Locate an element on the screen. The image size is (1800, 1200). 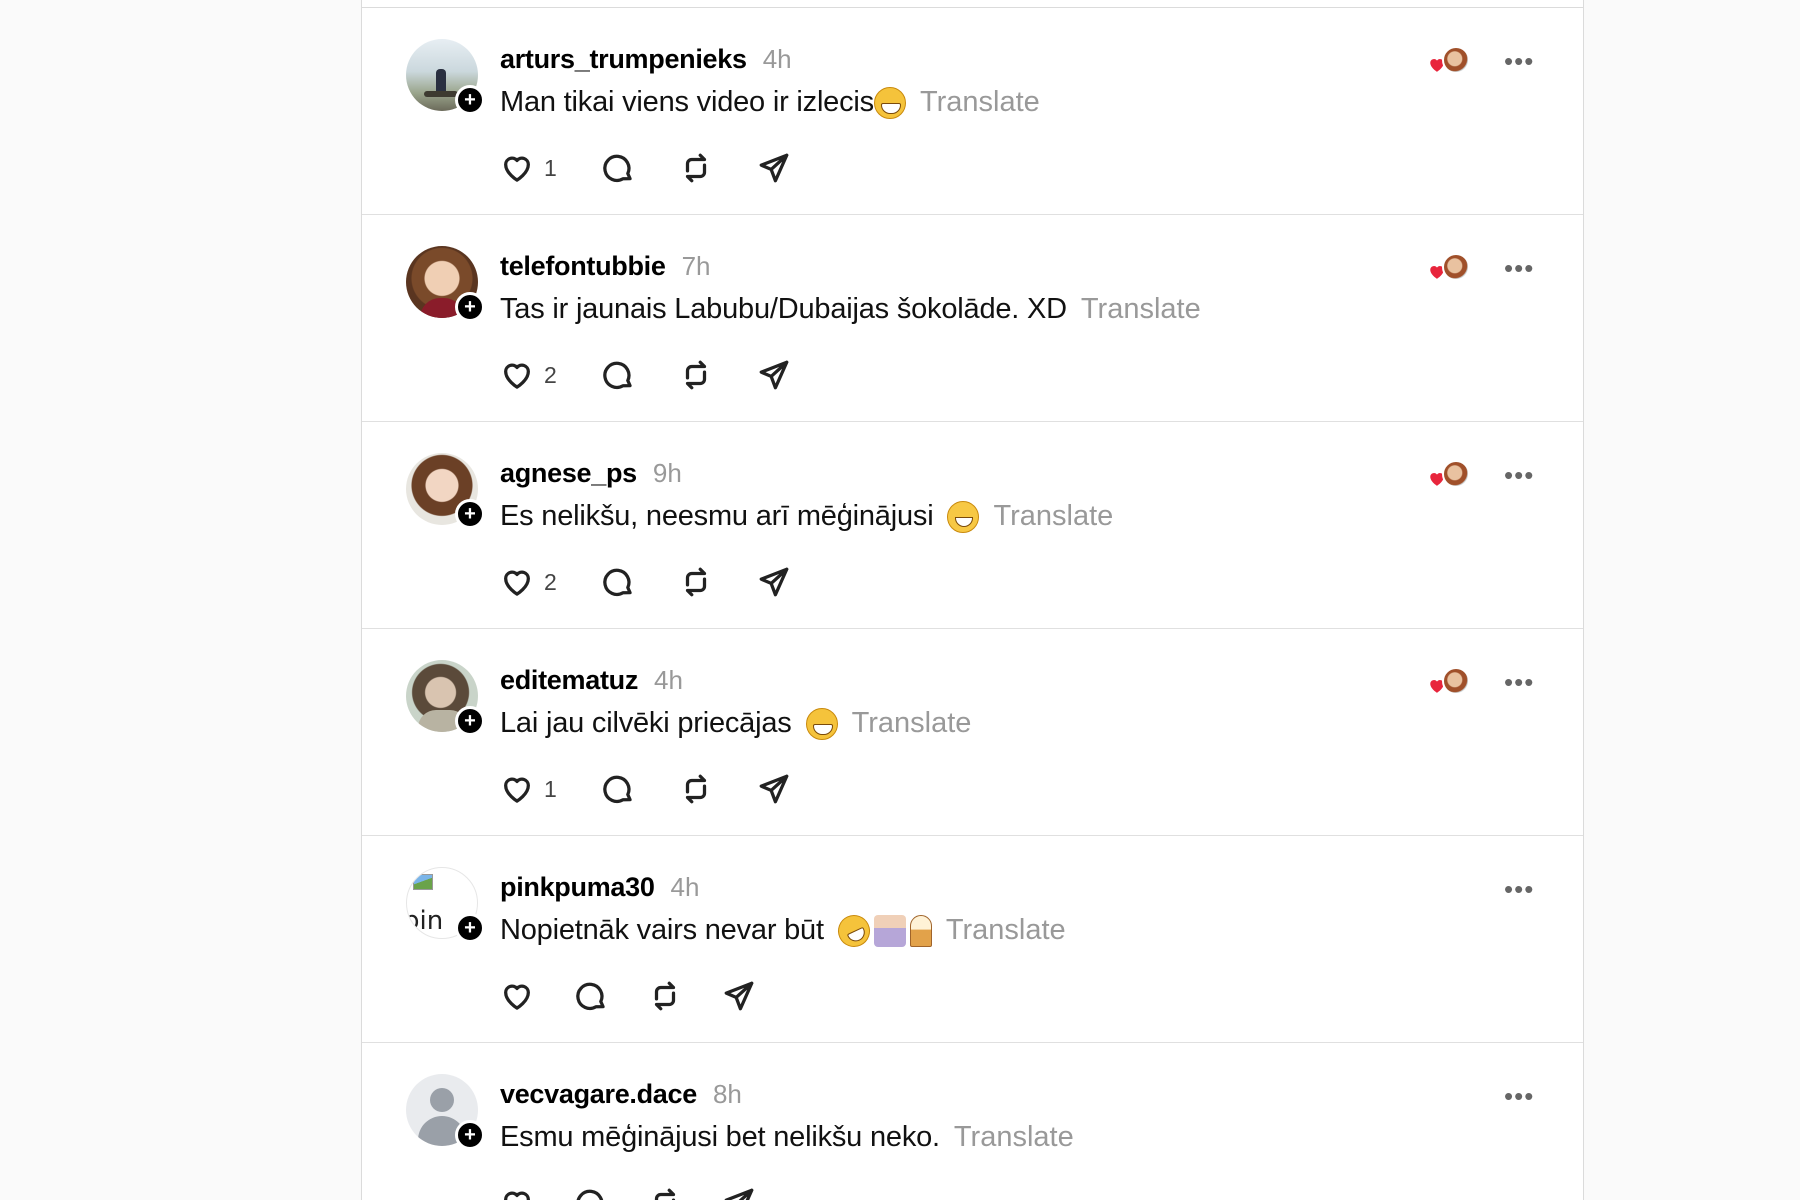
username: editematuz is located at coordinates (569, 680).